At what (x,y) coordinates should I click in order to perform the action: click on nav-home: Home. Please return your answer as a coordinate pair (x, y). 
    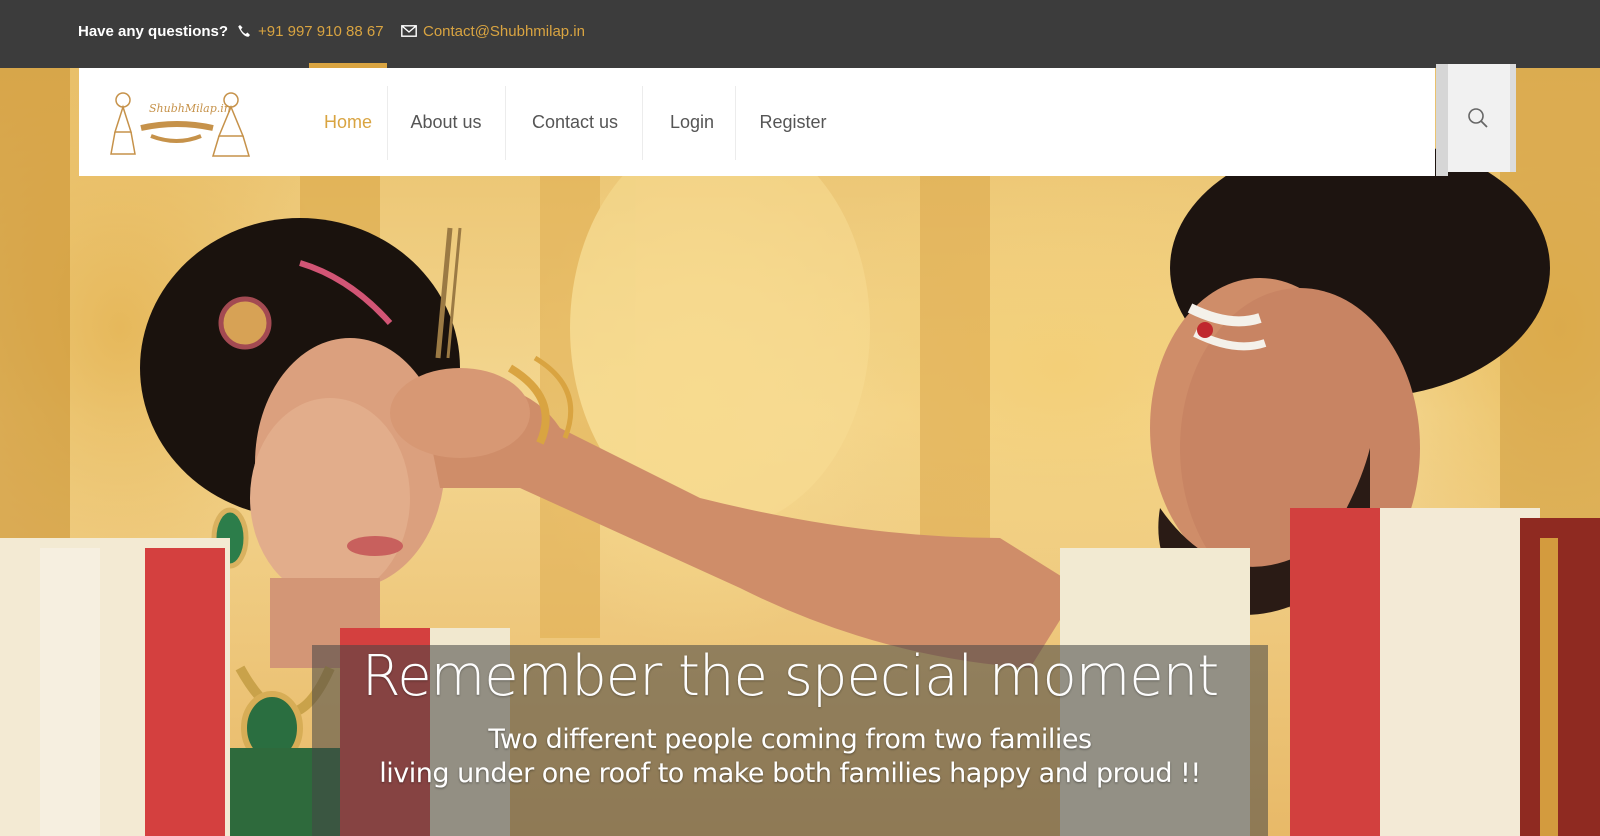
    Looking at the image, I should click on (348, 119).